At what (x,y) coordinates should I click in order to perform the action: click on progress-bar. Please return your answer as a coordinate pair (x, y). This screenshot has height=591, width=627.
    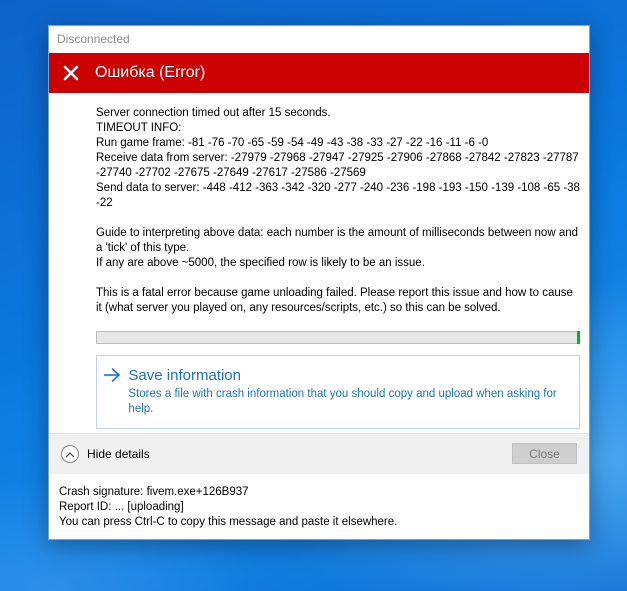
    Looking at the image, I should click on (338, 337).